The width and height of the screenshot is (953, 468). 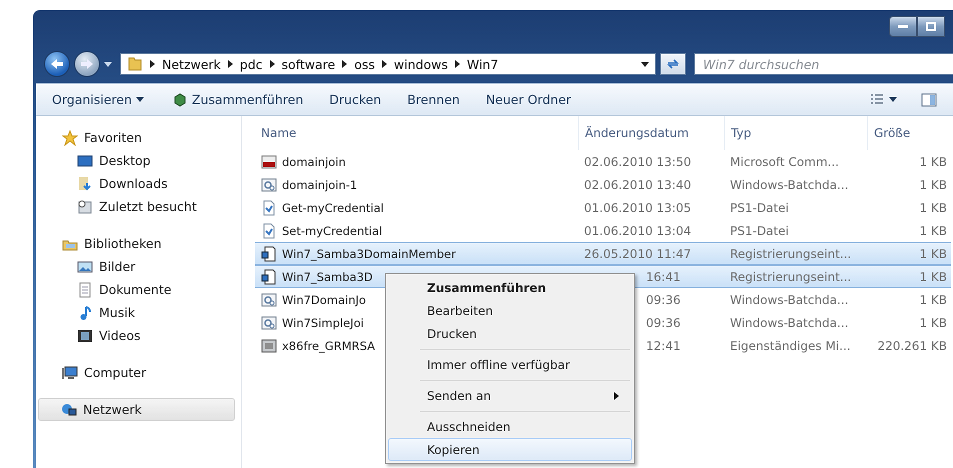 What do you see at coordinates (486, 287) in the screenshot?
I see `menu-item-label: Zusammenführen` at bounding box center [486, 287].